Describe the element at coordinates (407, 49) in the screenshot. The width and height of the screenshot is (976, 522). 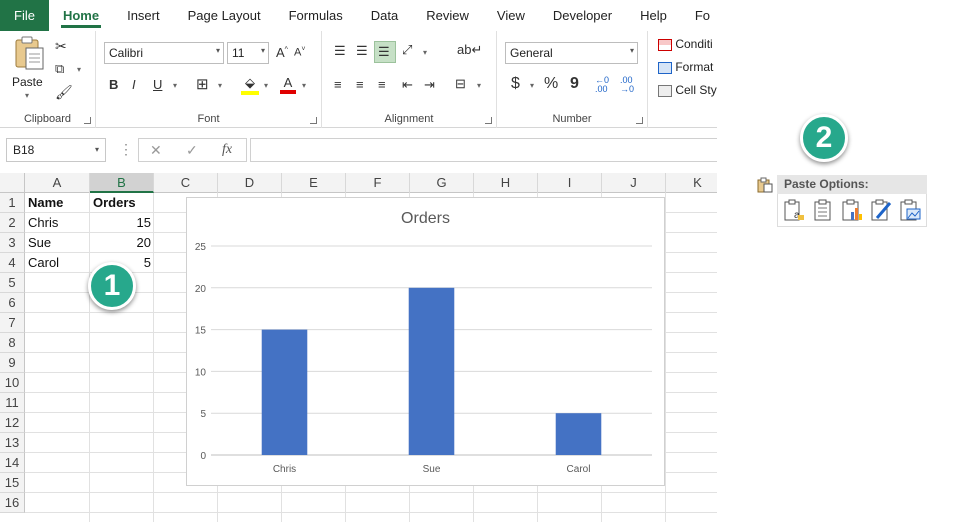
I see `orientation-icon: ⤢` at that location.